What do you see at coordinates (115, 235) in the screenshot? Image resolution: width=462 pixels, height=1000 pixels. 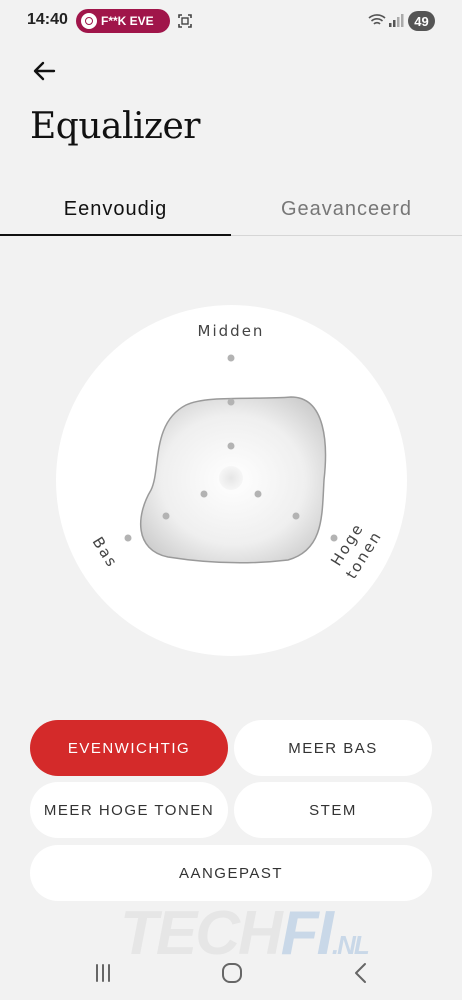 I see `tab-active-indicator` at bounding box center [115, 235].